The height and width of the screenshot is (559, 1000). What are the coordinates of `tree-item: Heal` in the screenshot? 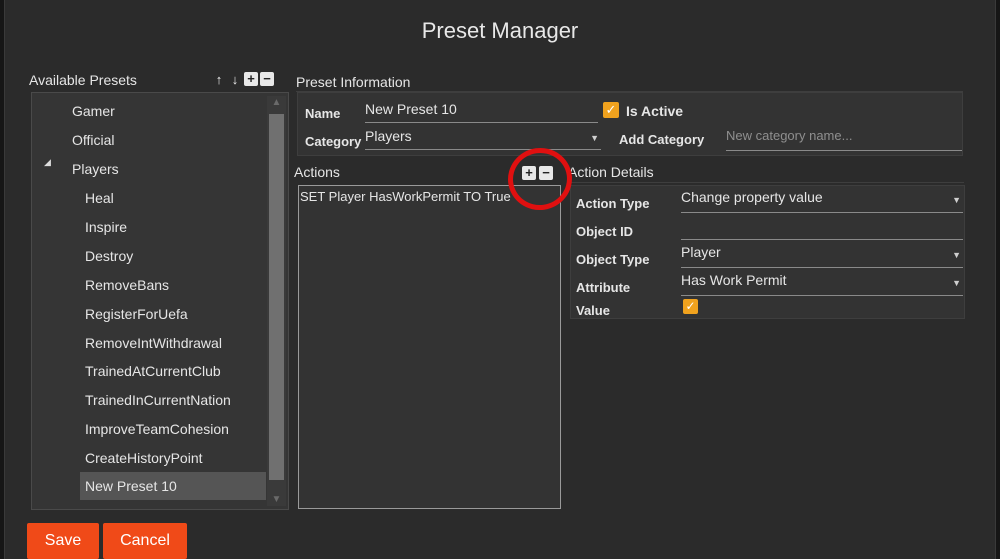 It's located at (99, 198).